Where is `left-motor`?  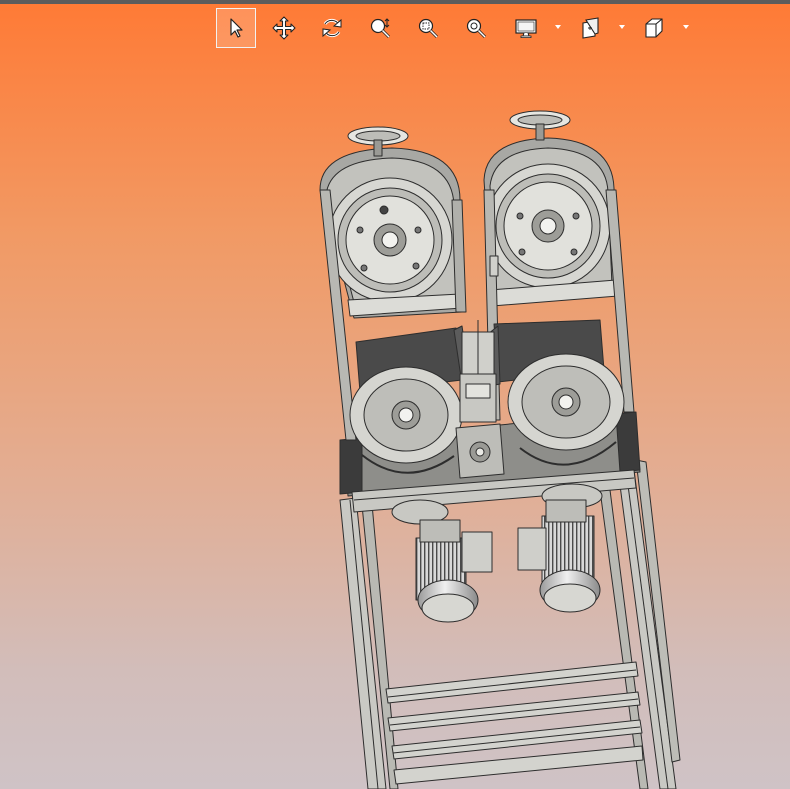 left-motor is located at coordinates (454, 571).